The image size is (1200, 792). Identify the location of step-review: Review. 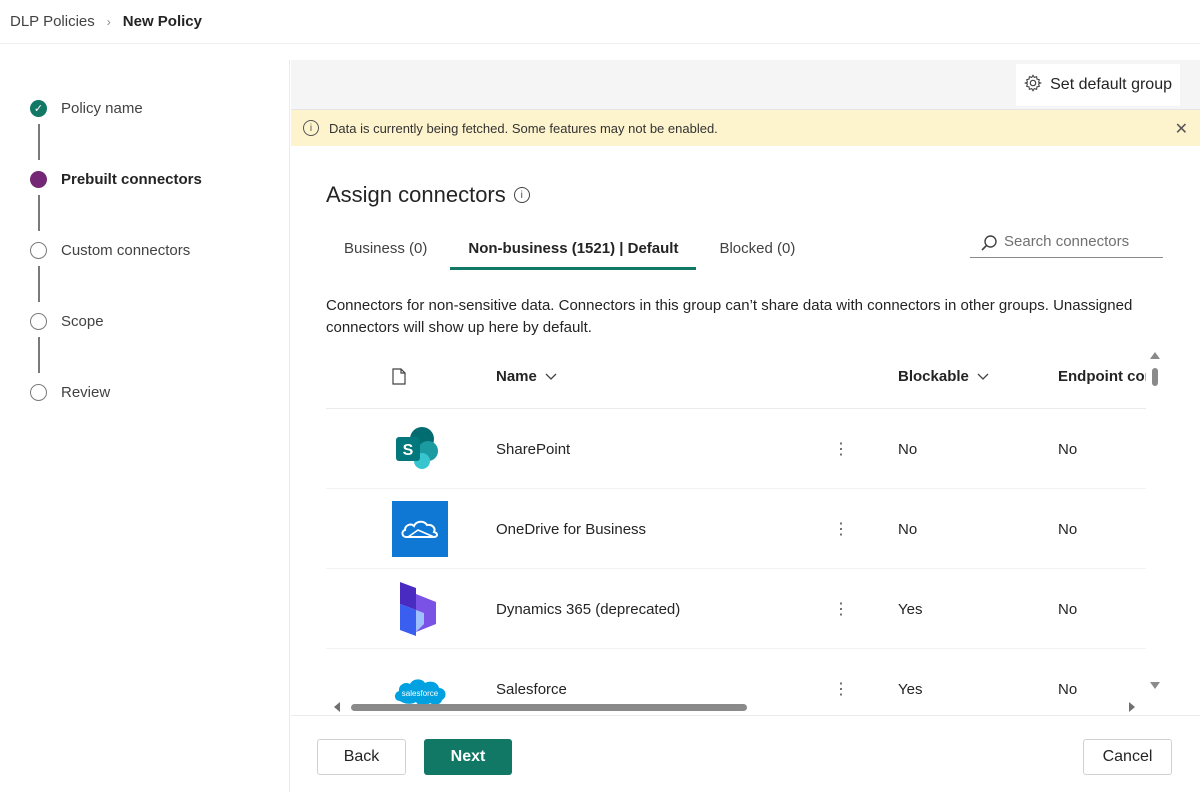
(70, 392).